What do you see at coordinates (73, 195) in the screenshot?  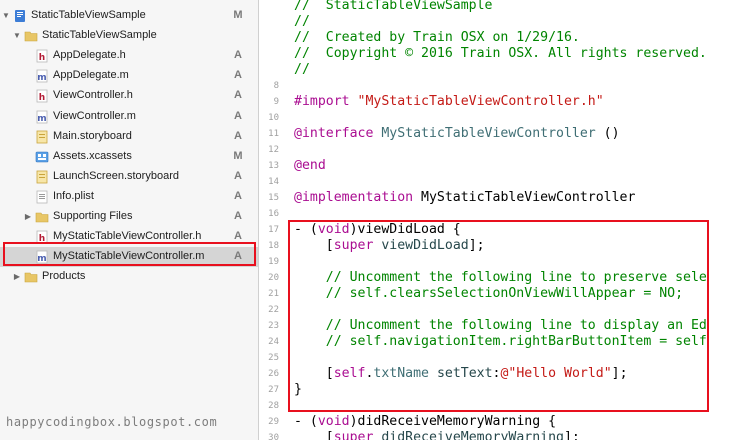 I see `navigator-item-label: Info.plist` at bounding box center [73, 195].